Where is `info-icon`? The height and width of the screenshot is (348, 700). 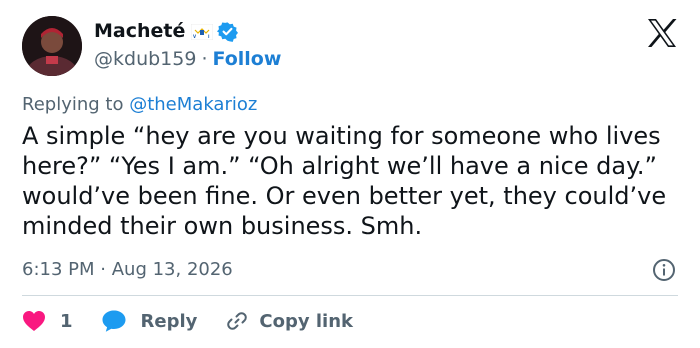 info-icon is located at coordinates (664, 270).